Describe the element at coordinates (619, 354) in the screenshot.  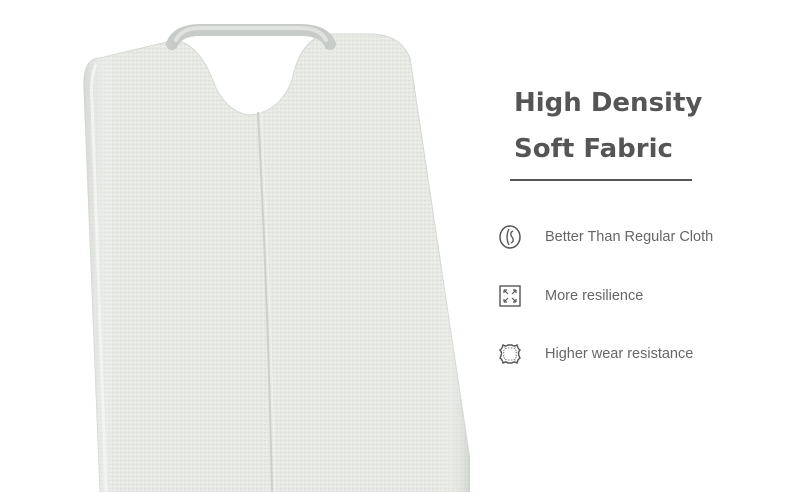
I see `feature-label: Higher wear resistance` at that location.